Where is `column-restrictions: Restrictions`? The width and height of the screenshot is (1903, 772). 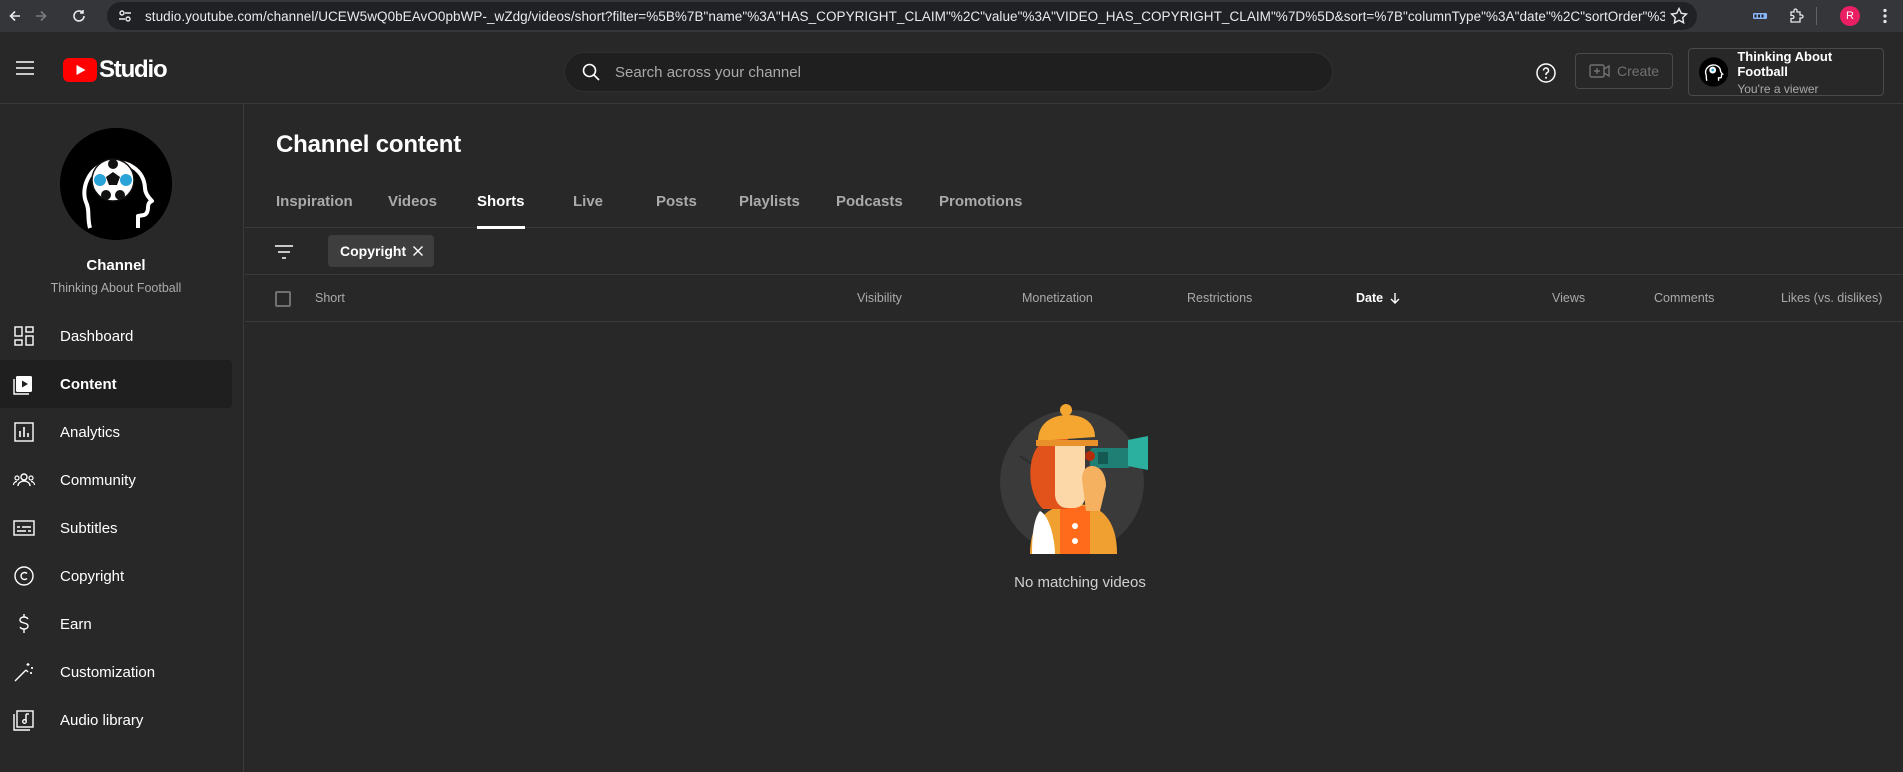
column-restrictions: Restrictions is located at coordinates (1219, 298).